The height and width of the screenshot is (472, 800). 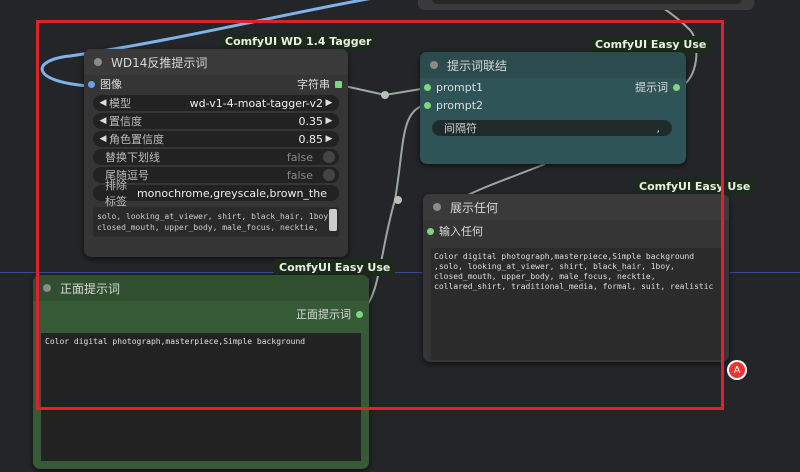 What do you see at coordinates (460, 128) in the screenshot?
I see `separator-label: 间隔符` at bounding box center [460, 128].